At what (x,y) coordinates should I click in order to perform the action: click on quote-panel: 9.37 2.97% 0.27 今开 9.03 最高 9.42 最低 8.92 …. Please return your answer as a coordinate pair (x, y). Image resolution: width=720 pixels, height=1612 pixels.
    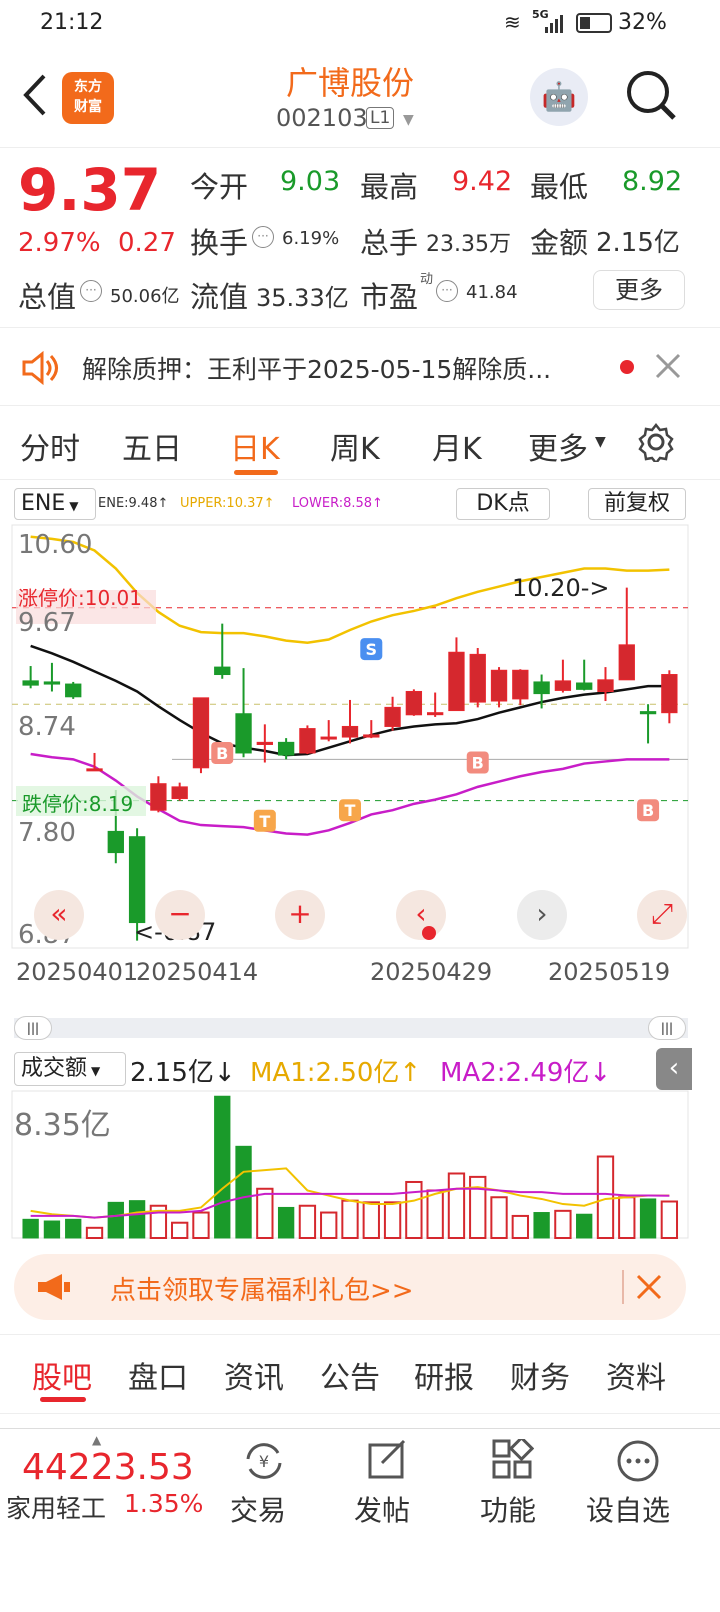
    Looking at the image, I should click on (360, 238).